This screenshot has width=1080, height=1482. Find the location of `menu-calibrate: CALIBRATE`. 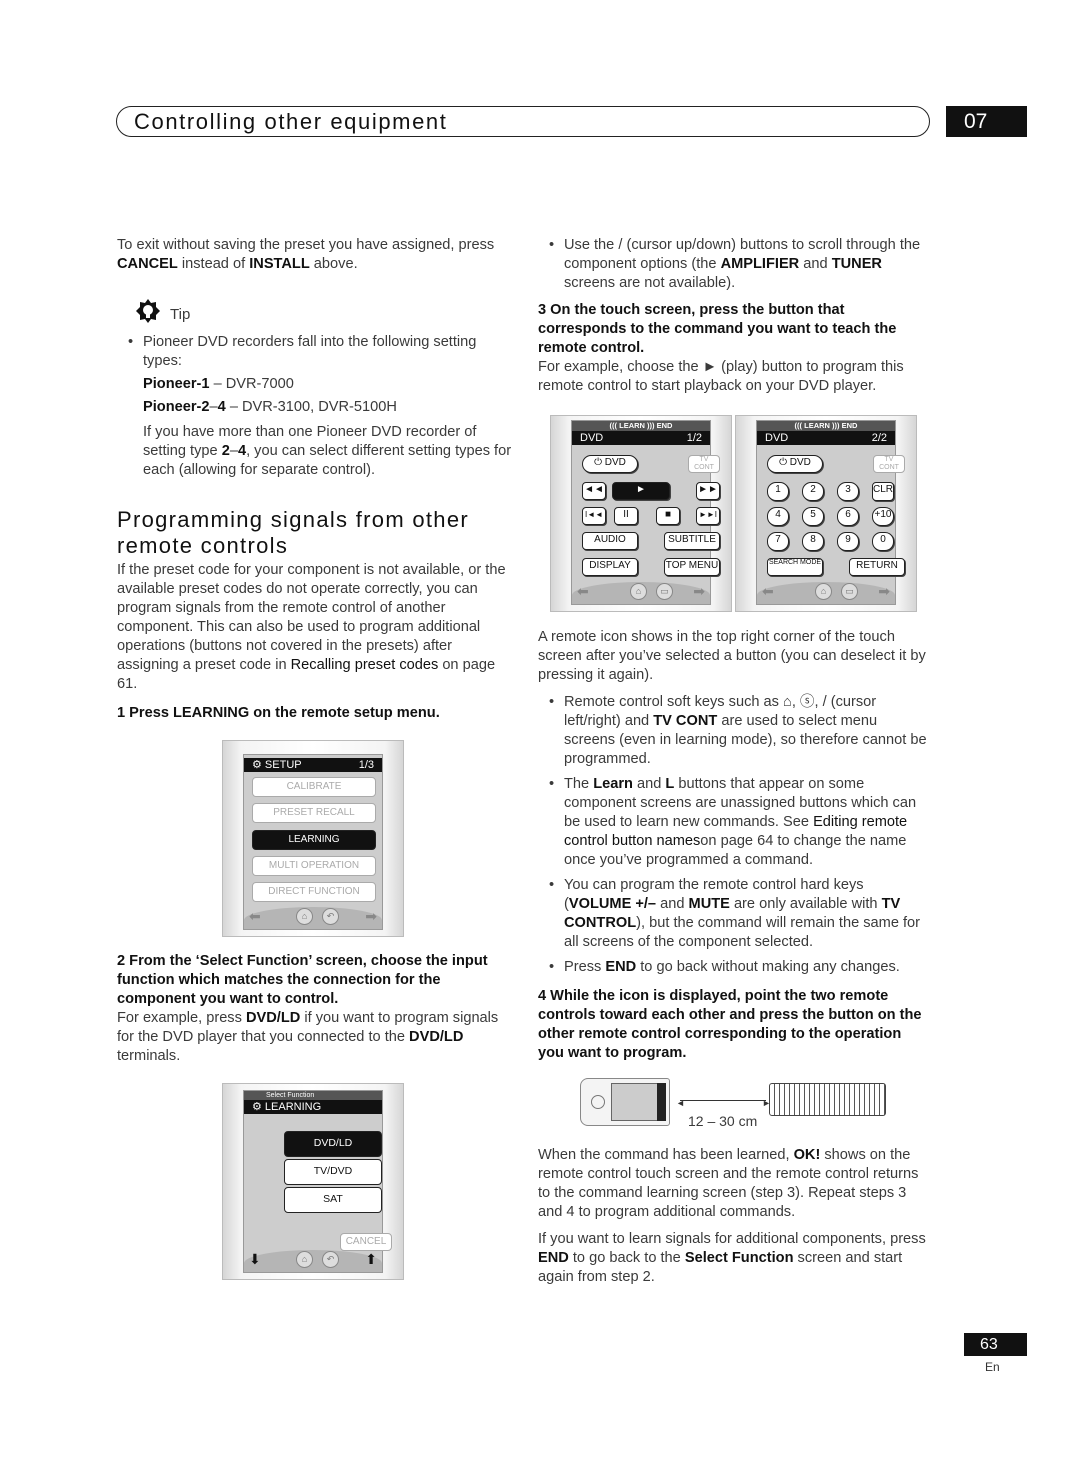

menu-calibrate: CALIBRATE is located at coordinates (314, 787).